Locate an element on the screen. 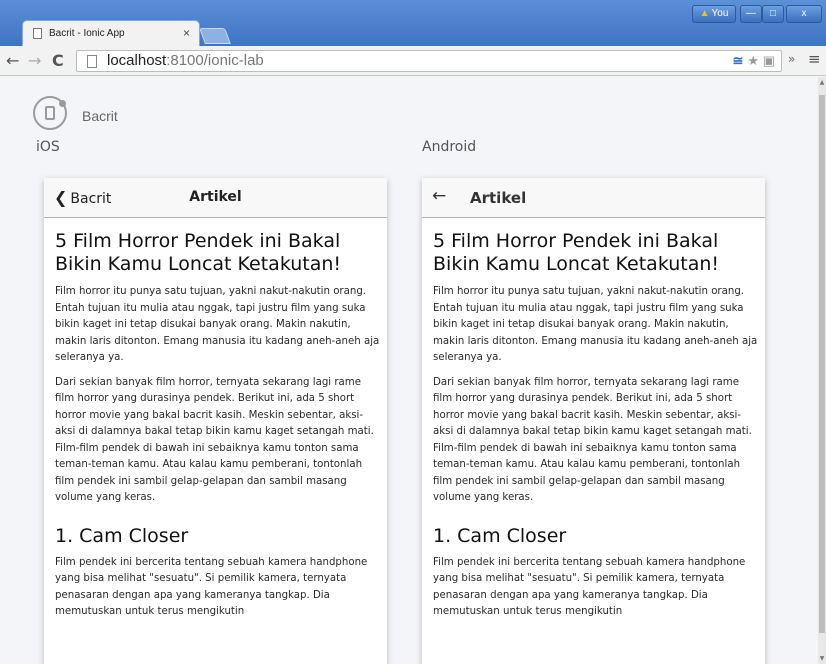  forward-button: → is located at coordinates (34, 60).